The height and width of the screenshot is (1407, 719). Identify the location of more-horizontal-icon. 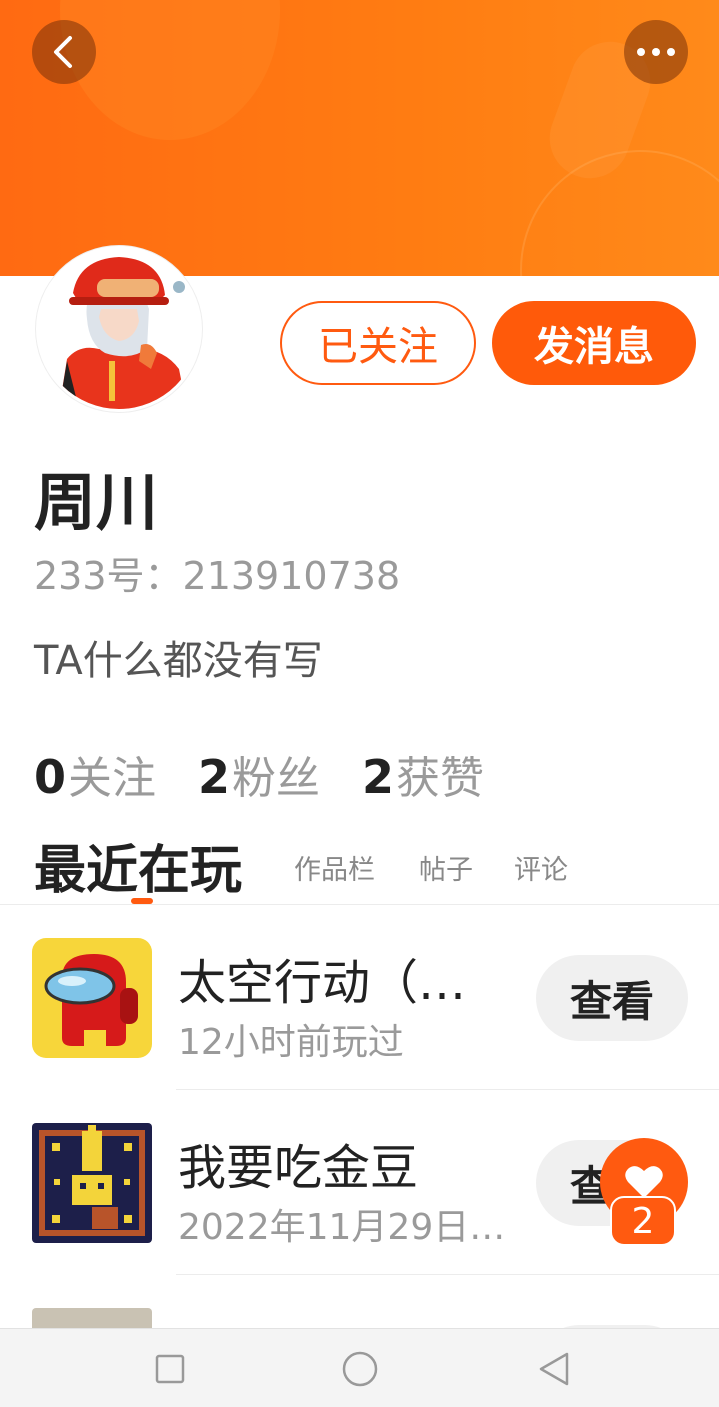
(656, 52).